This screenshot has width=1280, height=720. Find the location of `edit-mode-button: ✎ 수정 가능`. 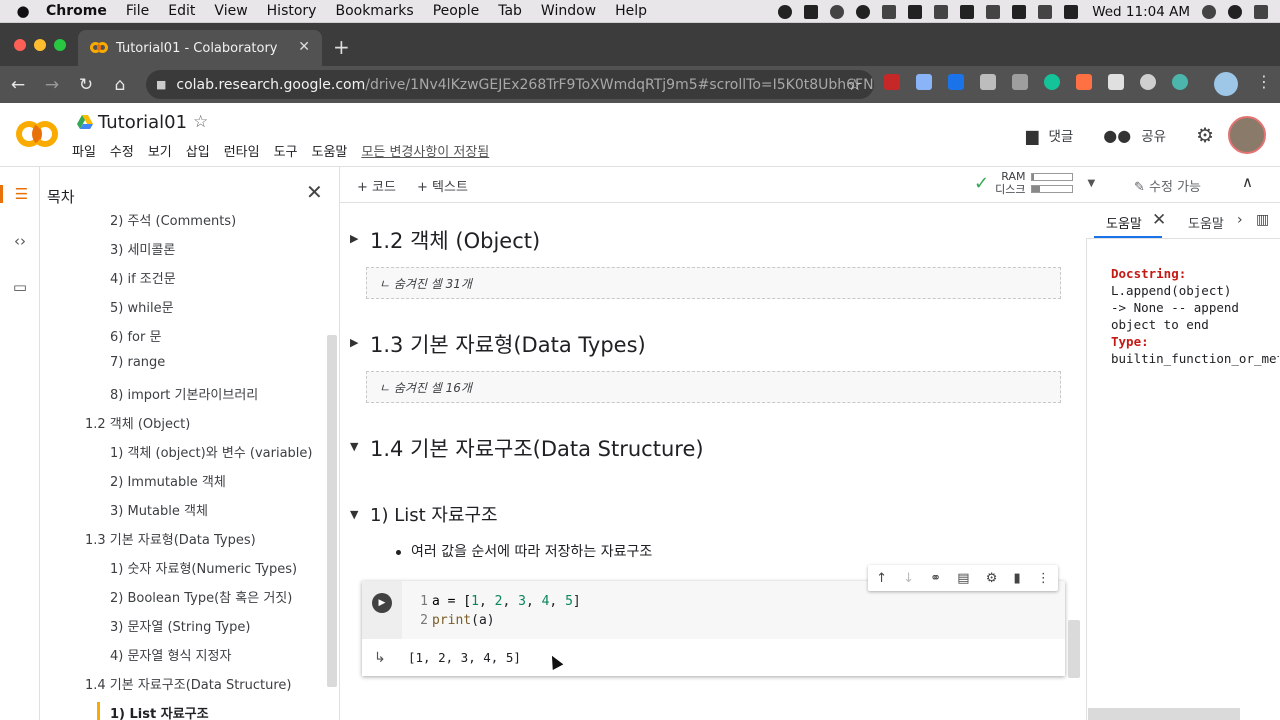

edit-mode-button: ✎ 수정 가능 is located at coordinates (1167, 185).